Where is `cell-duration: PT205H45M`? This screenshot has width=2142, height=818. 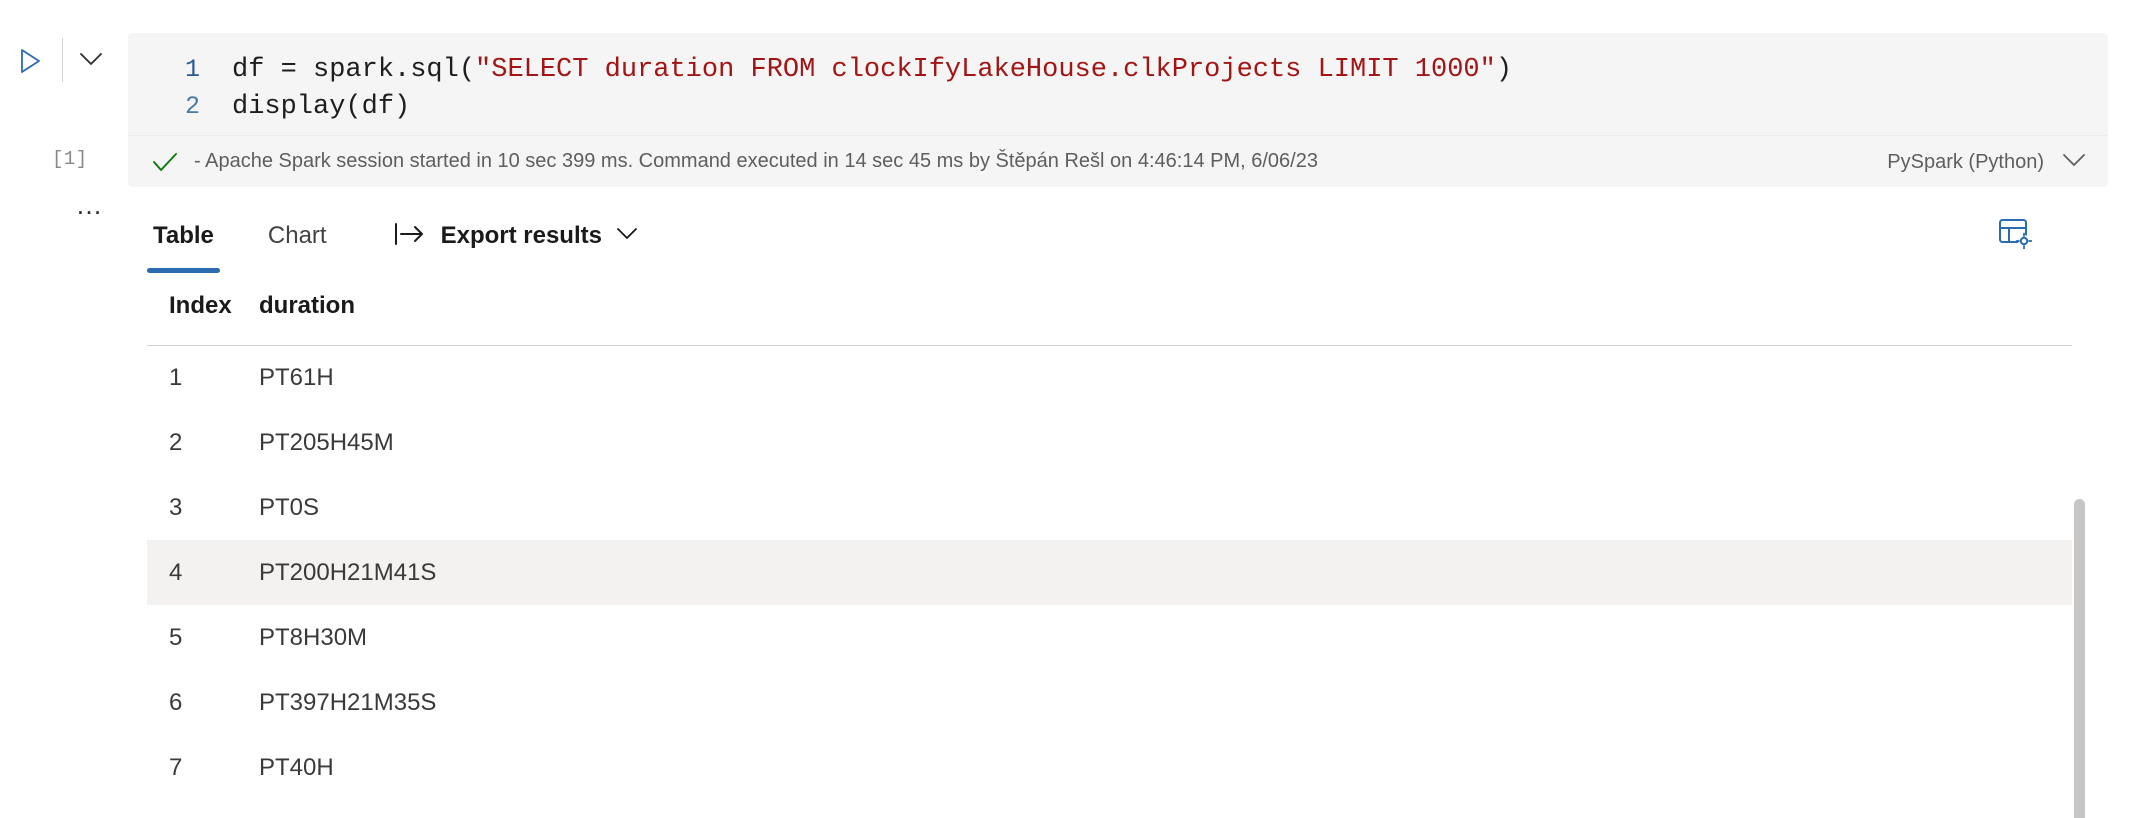 cell-duration: PT205H45M is located at coordinates (326, 442).